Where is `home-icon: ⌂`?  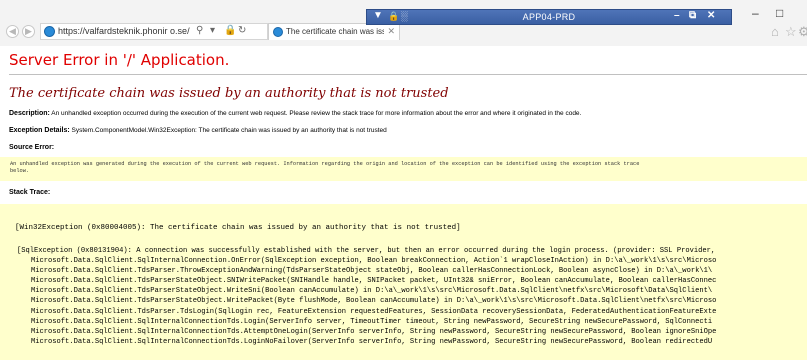
home-icon: ⌂ is located at coordinates (775, 31).